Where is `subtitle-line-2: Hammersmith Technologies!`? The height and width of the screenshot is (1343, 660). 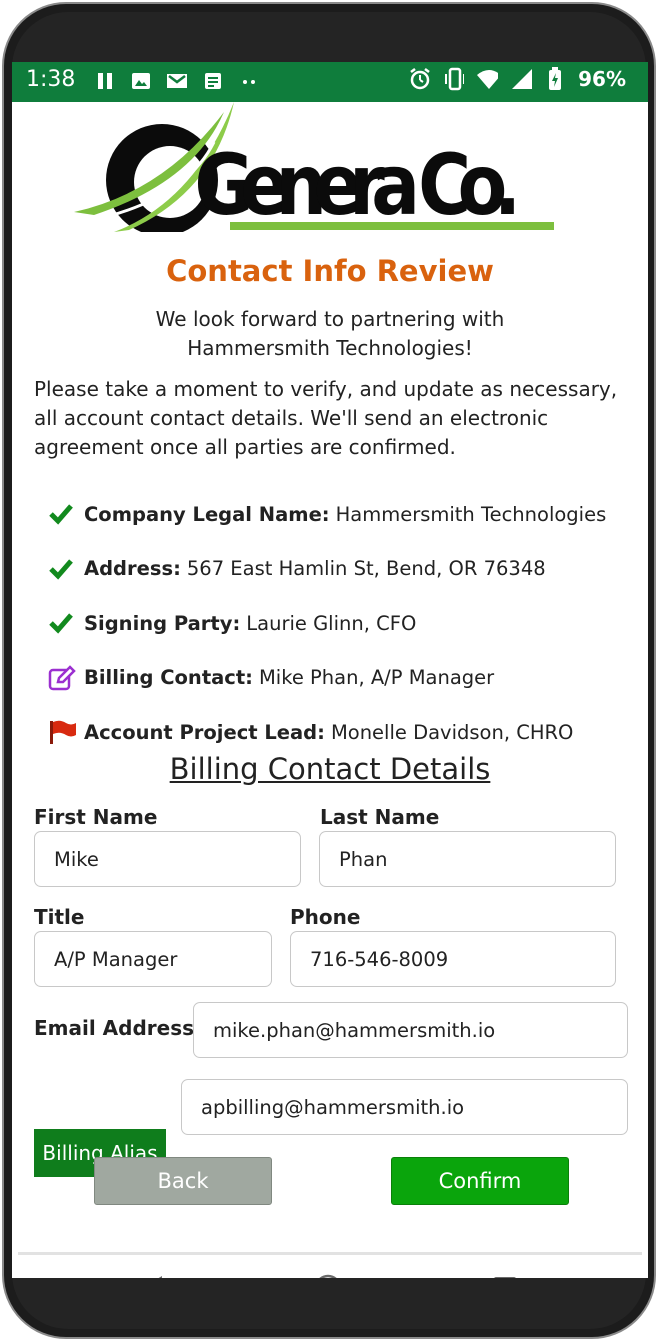
subtitle-line-2: Hammersmith Technologies! is located at coordinates (330, 348).